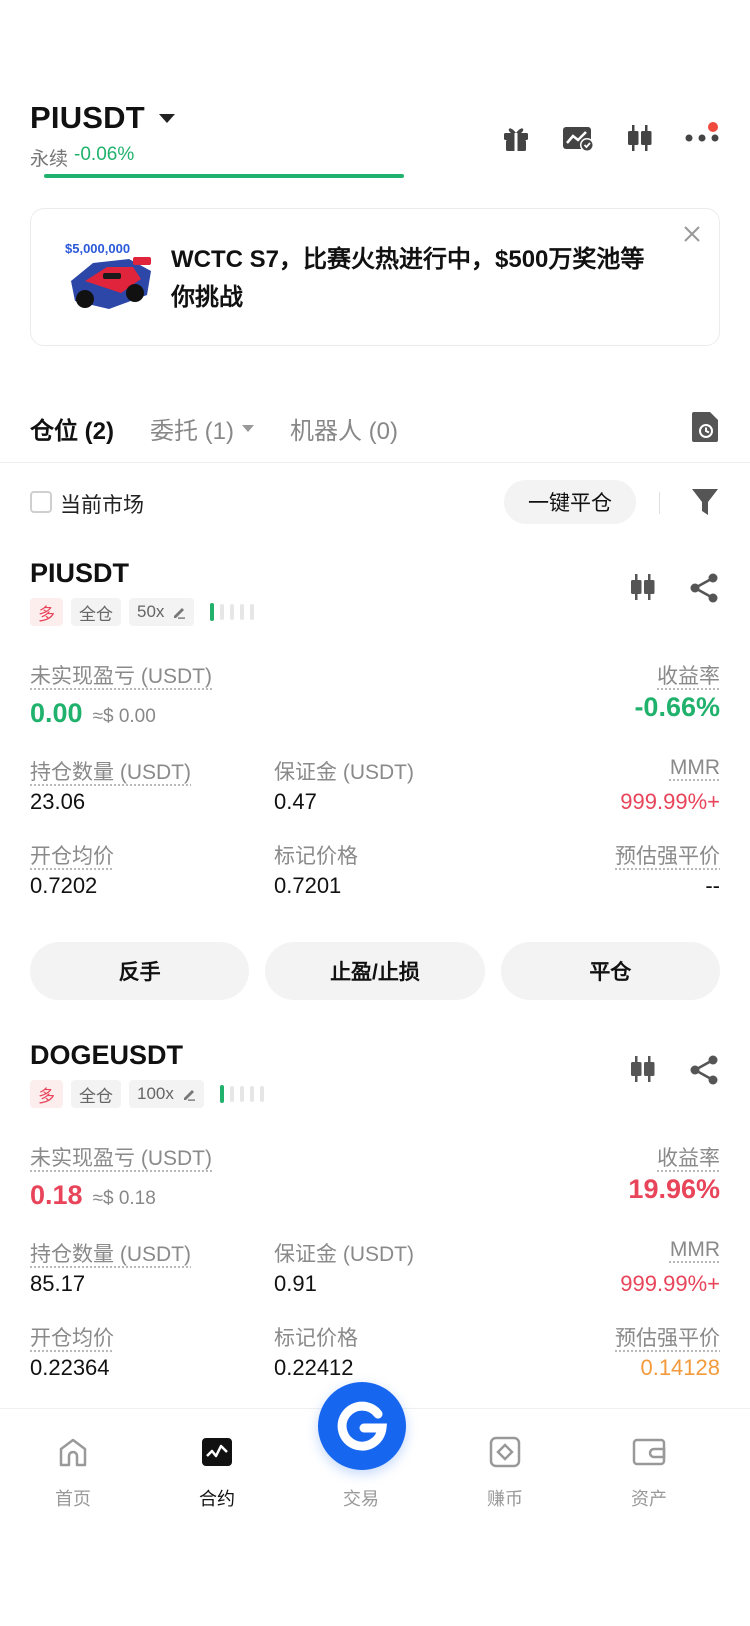 This screenshot has height=1626, width=750. Describe the element at coordinates (713, 127) in the screenshot. I see `notification-dot` at that location.